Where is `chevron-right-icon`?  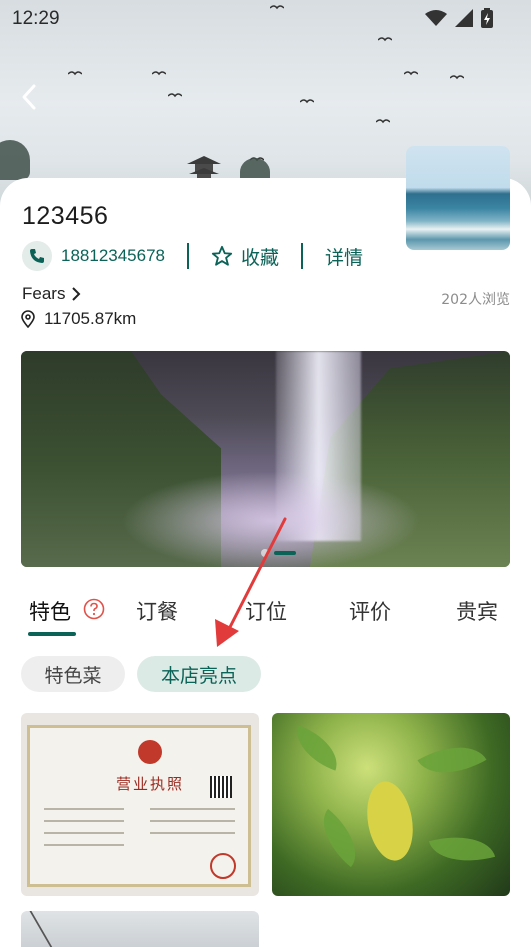 chevron-right-icon is located at coordinates (76, 294).